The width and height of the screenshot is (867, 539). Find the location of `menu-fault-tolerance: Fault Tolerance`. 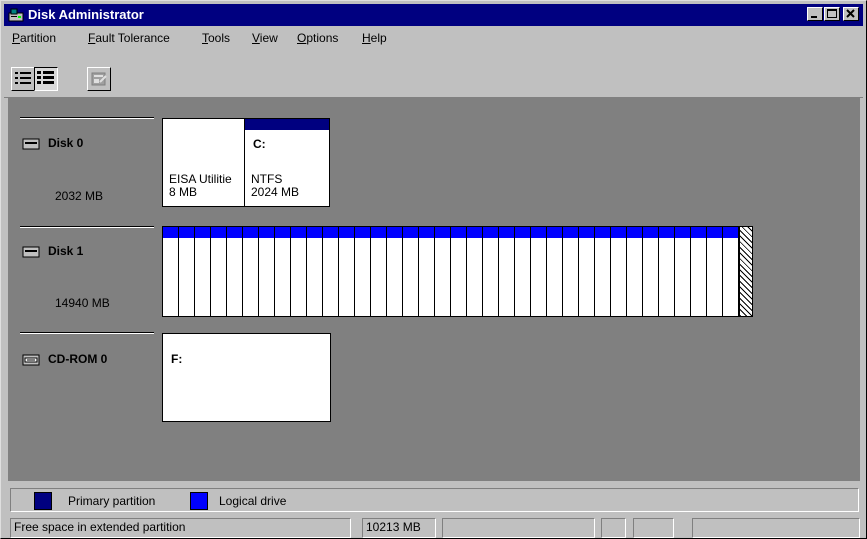

menu-fault-tolerance: Fault Tolerance is located at coordinates (129, 38).